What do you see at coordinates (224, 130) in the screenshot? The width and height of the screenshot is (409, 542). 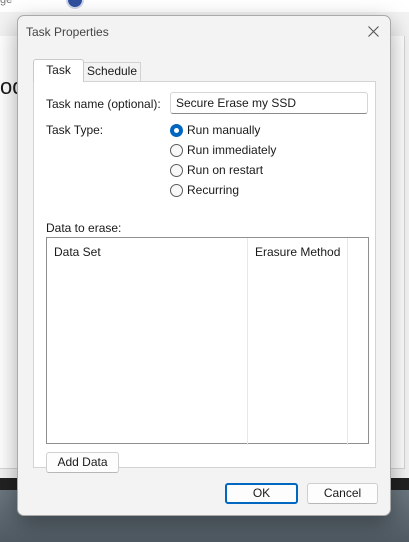 I see `radio-label: Run manually` at bounding box center [224, 130].